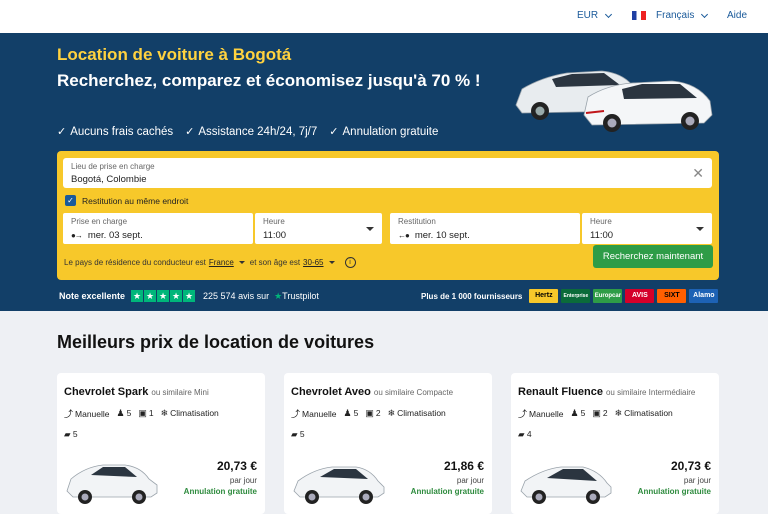  What do you see at coordinates (331, 392) in the screenshot?
I see `car-name: Chevrolet Aveo` at bounding box center [331, 392].